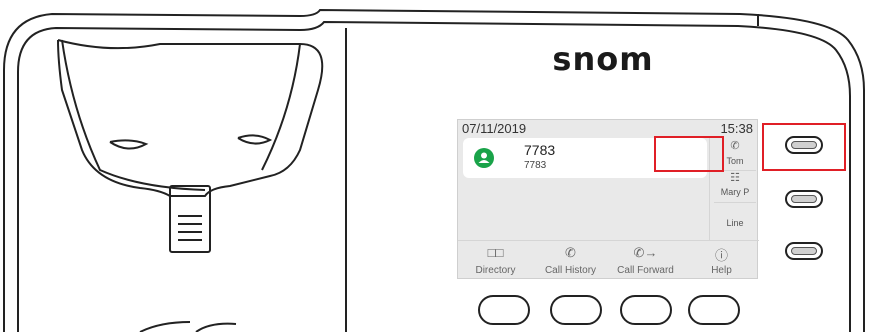  I want to click on fkey-label-line: Line, so click(735, 223).